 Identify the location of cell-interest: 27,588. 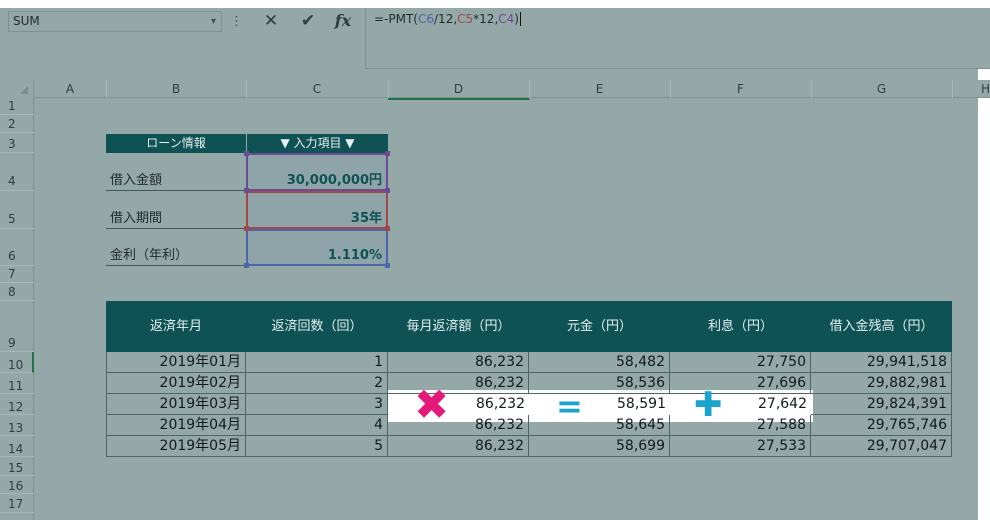
(740, 425).